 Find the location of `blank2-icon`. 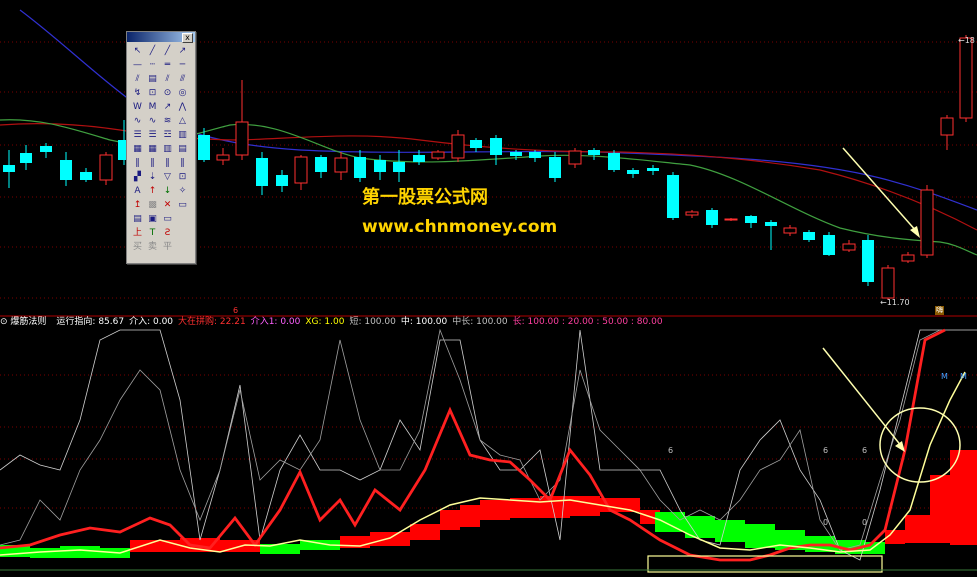

blank2-icon is located at coordinates (182, 233).